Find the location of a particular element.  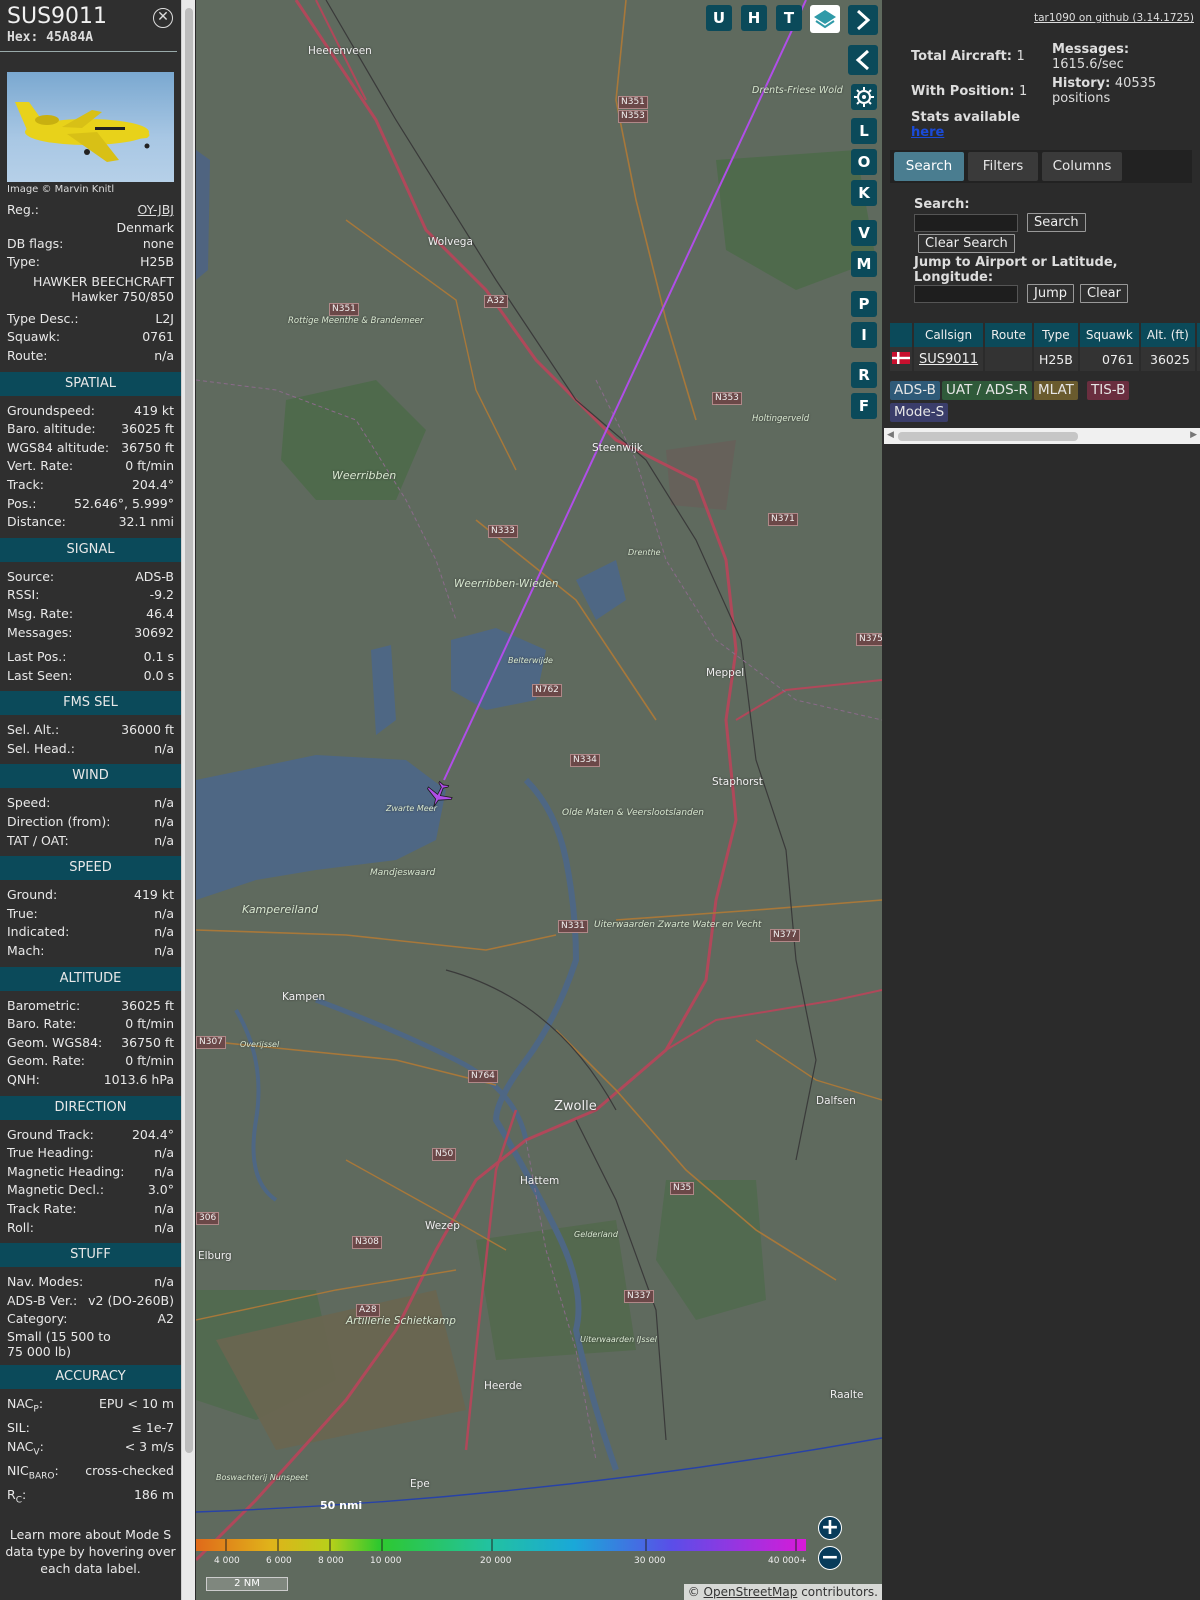

search-button: Search is located at coordinates (1056, 222).